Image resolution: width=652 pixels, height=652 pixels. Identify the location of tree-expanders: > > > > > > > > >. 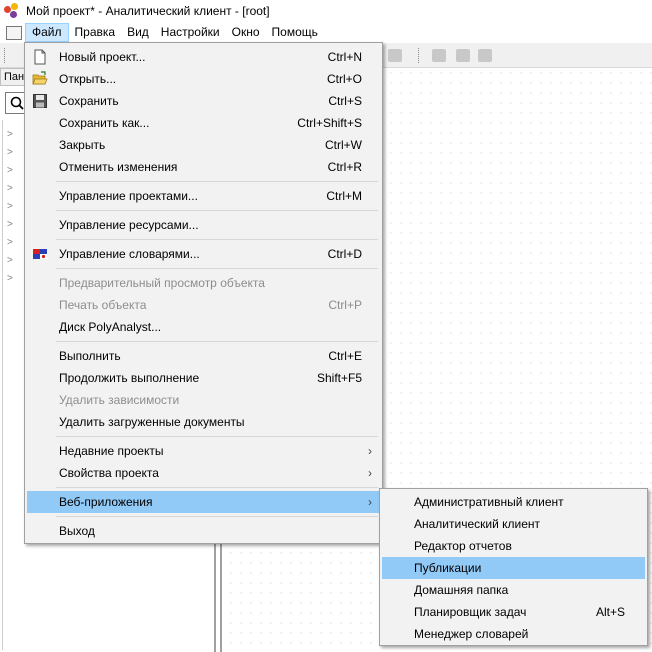
(10, 207).